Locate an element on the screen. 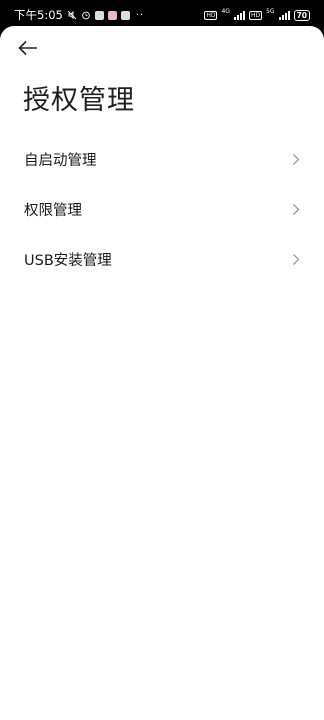 The image size is (324, 720). menu-item-label: USB安装管理 is located at coordinates (68, 260).